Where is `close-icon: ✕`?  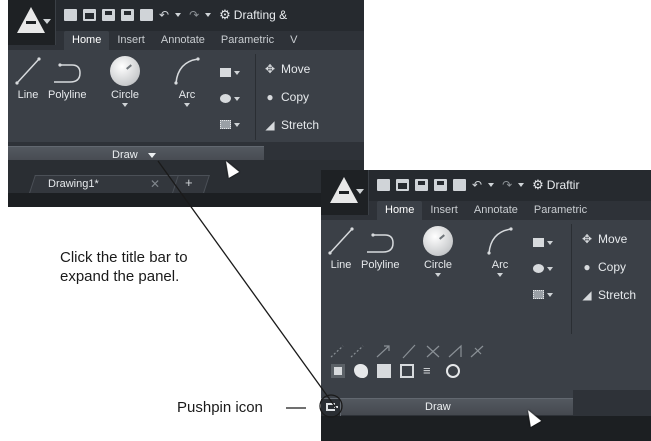 close-icon: ✕ is located at coordinates (155, 184).